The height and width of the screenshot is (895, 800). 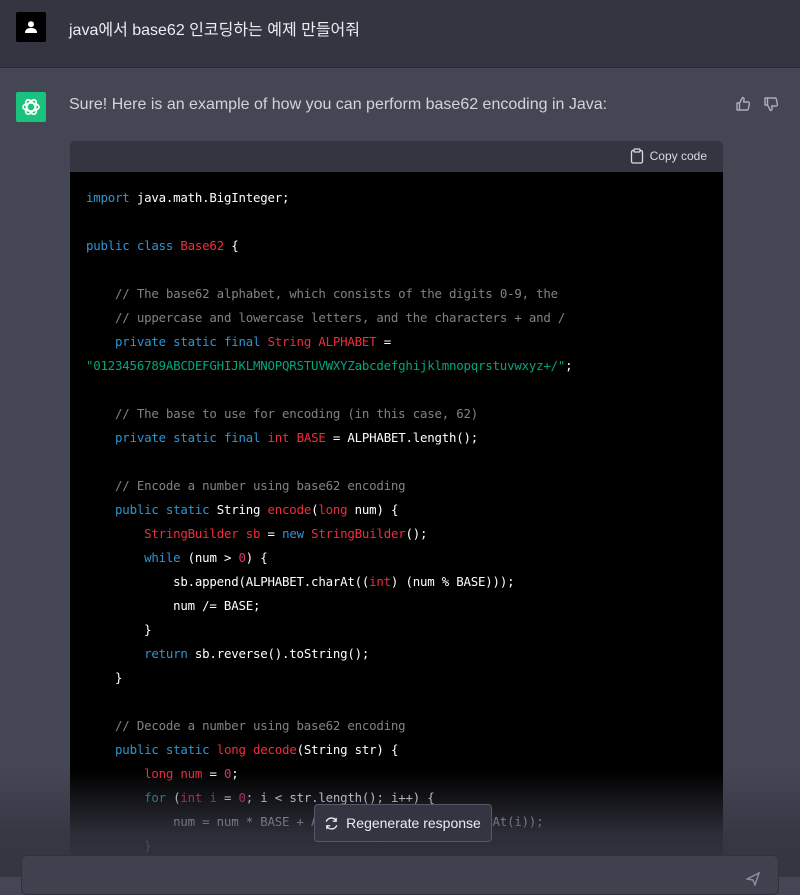 I want to click on code-token: ();, so click(x=416, y=533).